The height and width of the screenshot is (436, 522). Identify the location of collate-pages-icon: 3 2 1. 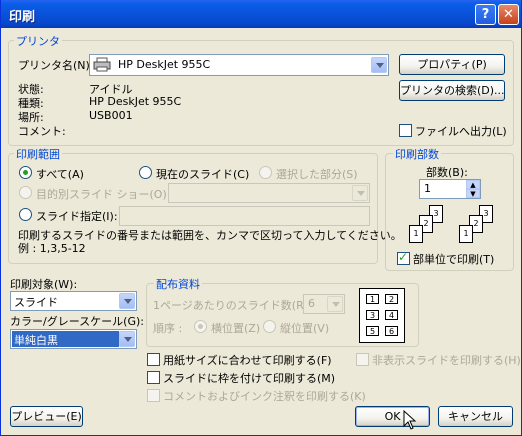
(427, 225).